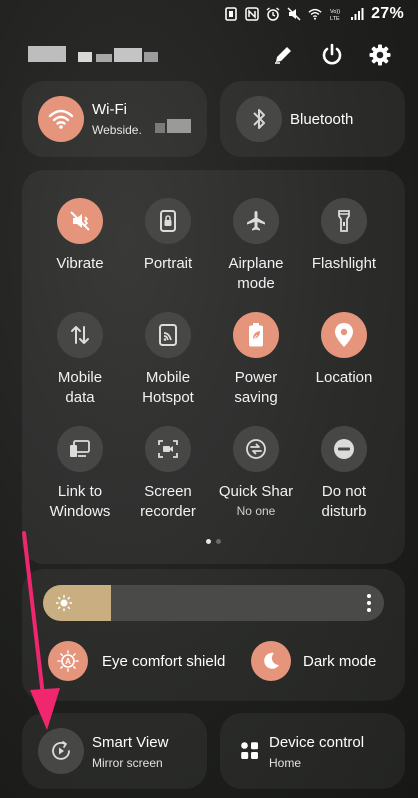  I want to click on flashlight-icon, so click(344, 221).